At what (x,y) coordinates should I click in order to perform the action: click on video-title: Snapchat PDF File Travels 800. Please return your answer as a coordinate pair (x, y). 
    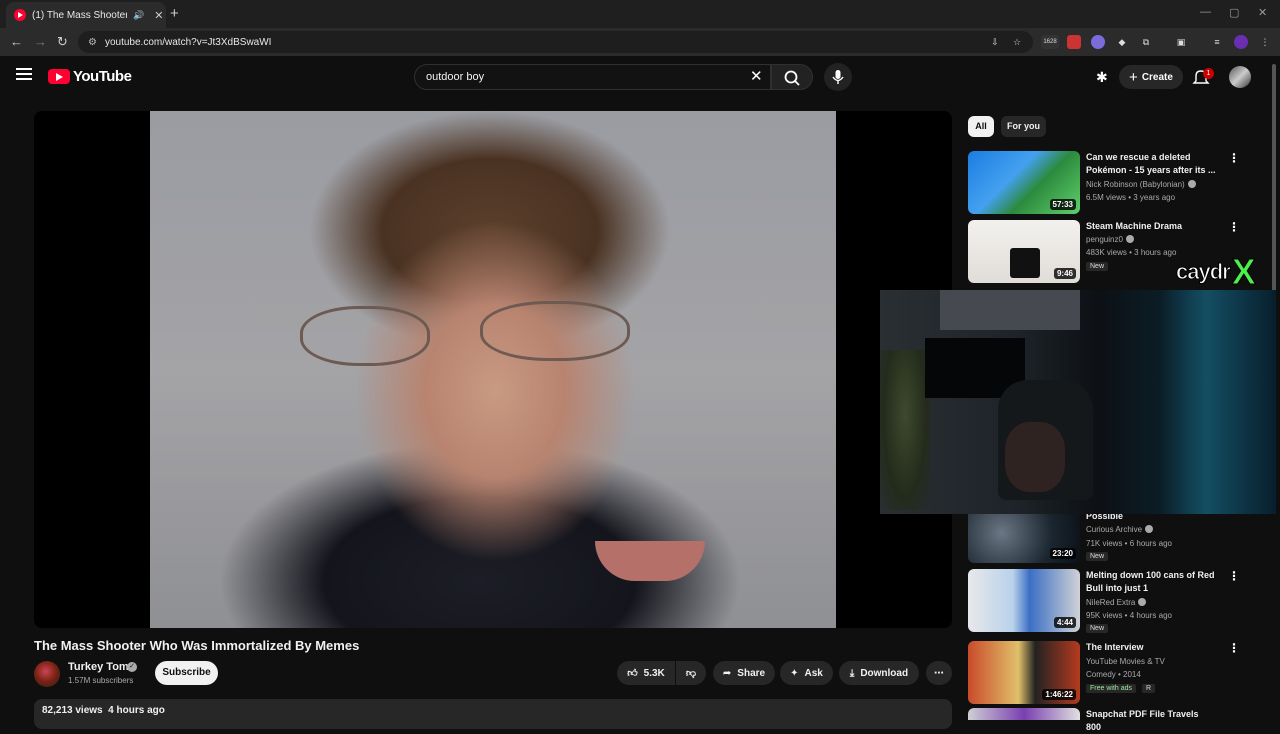
    Looking at the image, I should click on (1151, 721).